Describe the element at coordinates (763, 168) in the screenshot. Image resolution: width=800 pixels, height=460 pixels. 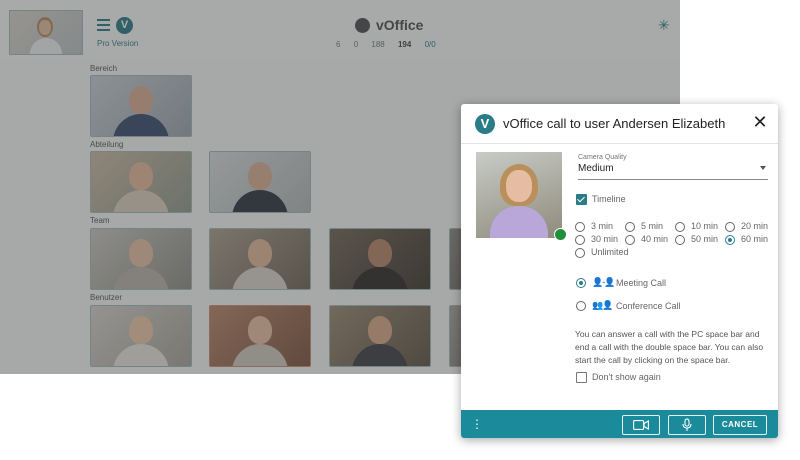
I see `chevron-down-icon` at that location.